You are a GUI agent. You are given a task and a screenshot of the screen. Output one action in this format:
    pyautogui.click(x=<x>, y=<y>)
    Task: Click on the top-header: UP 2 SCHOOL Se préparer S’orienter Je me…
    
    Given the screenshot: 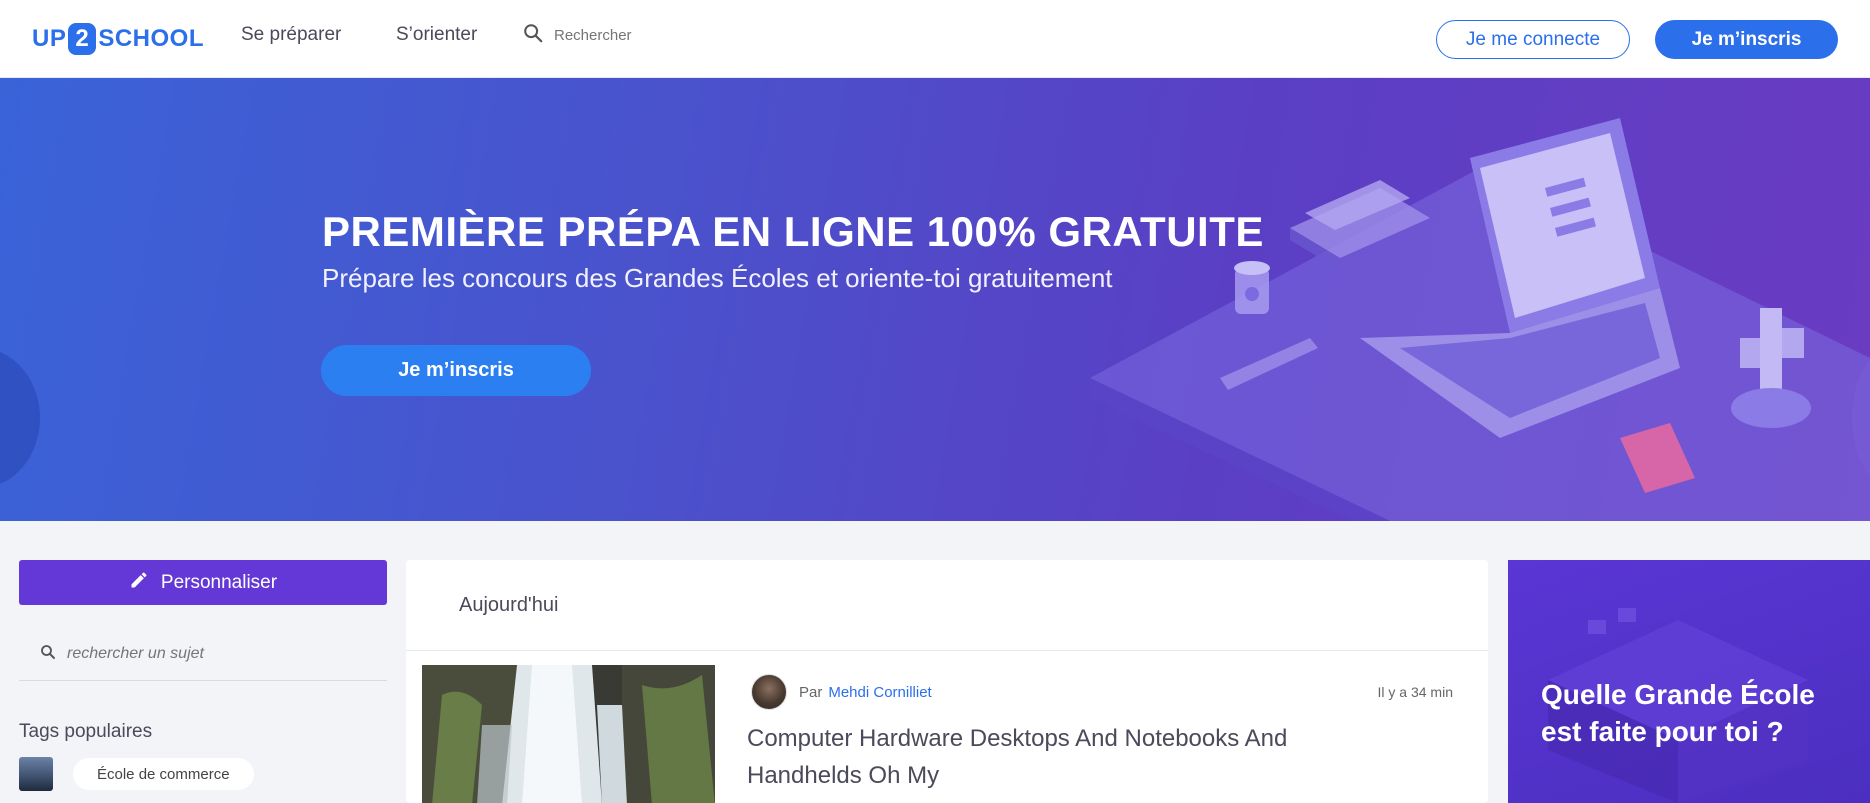 What is the action you would take?
    pyautogui.click(x=935, y=39)
    